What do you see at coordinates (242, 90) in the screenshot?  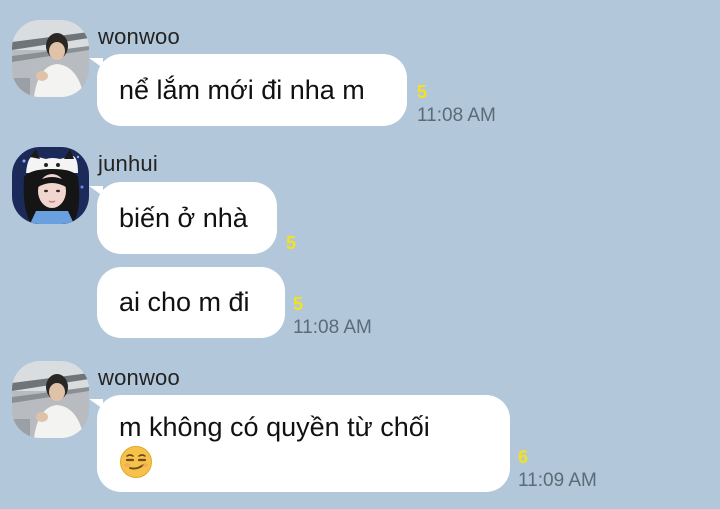 I see `message-text: nể lắm mới đi nha m` at bounding box center [242, 90].